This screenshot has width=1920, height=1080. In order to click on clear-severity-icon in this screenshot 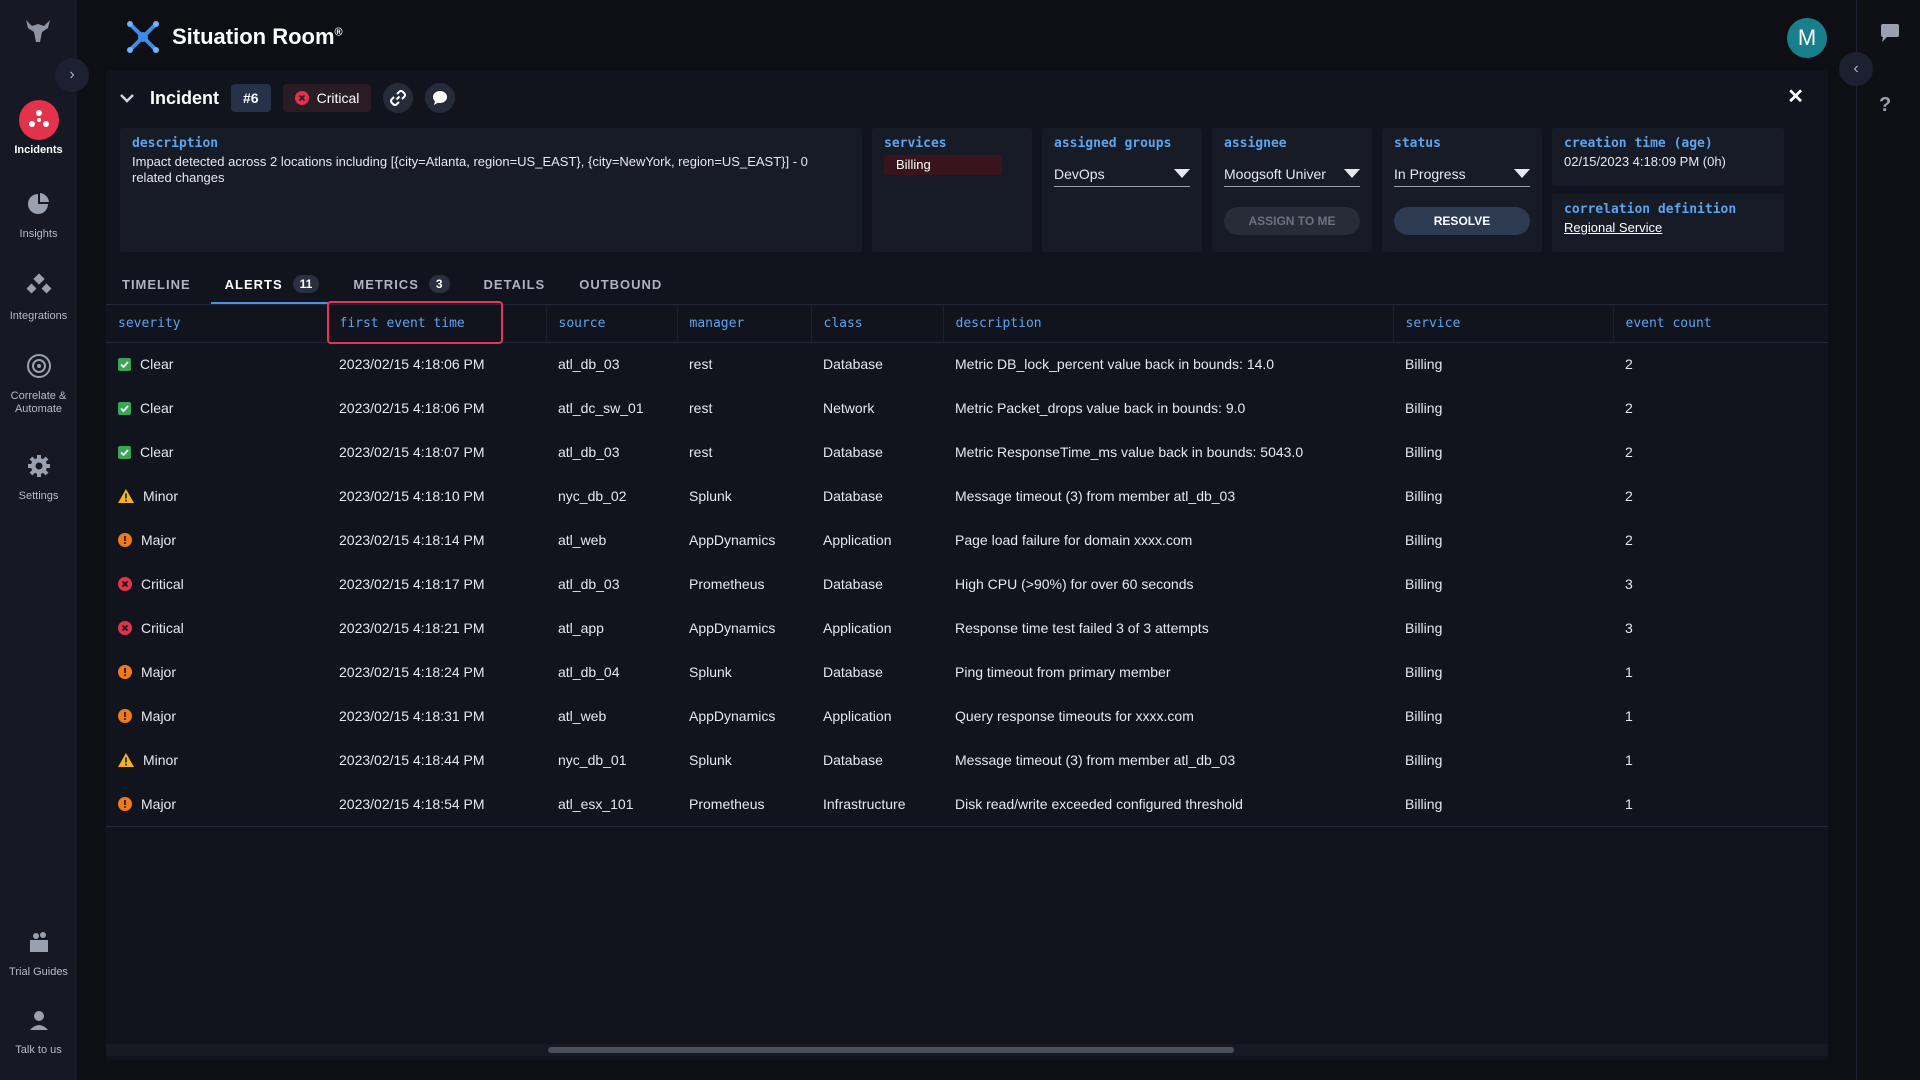, I will do `click(124, 452)`.